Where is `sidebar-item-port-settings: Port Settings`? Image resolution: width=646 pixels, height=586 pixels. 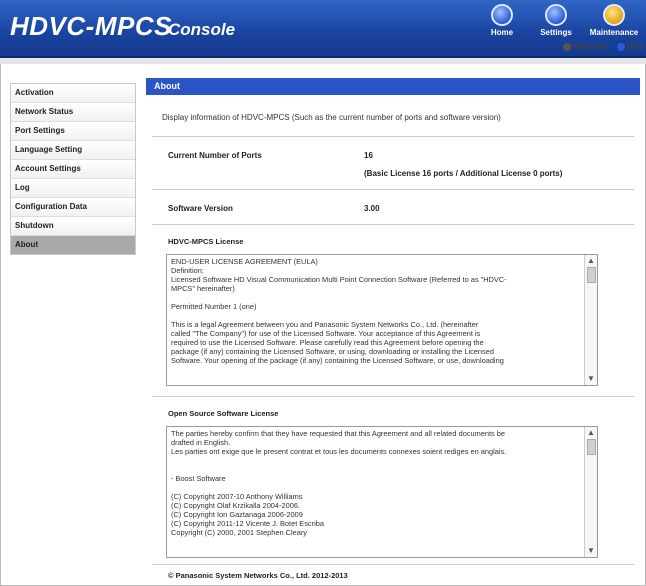
sidebar-item-port-settings: Port Settings is located at coordinates (73, 131).